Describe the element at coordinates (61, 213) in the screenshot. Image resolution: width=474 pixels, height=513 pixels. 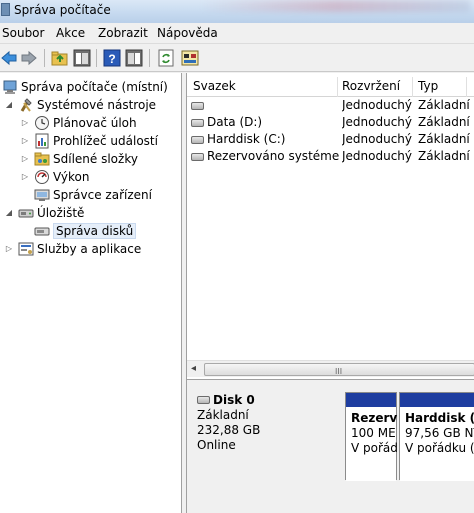
I see `tree-label: Úložiště` at that location.